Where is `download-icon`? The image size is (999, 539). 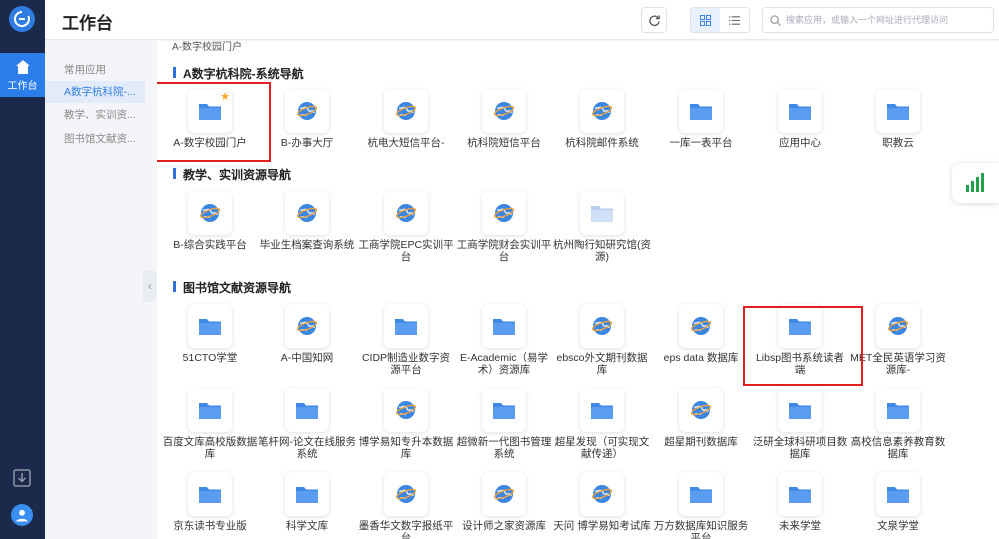 download-icon is located at coordinates (22, 478).